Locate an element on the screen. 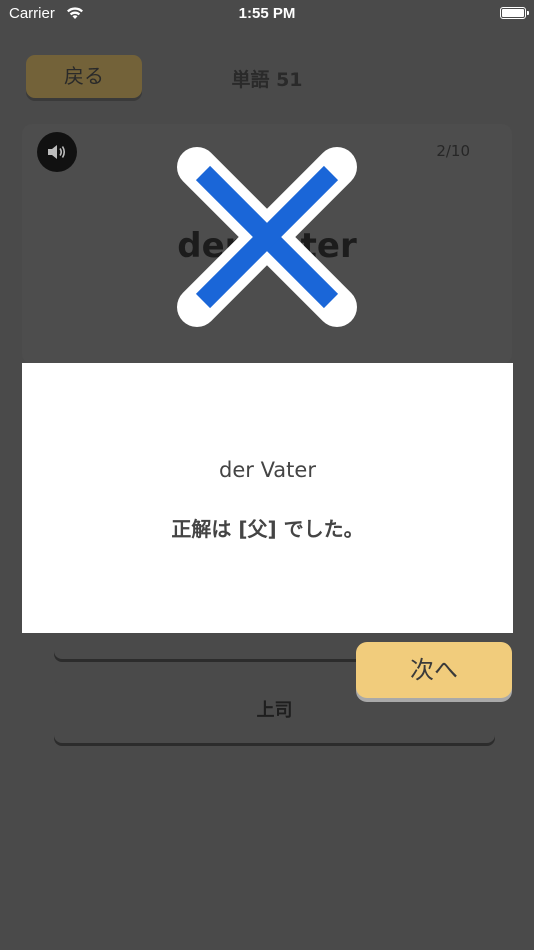 The image size is (534, 950). result-message: 正解は [父] でした。 is located at coordinates (267, 529).